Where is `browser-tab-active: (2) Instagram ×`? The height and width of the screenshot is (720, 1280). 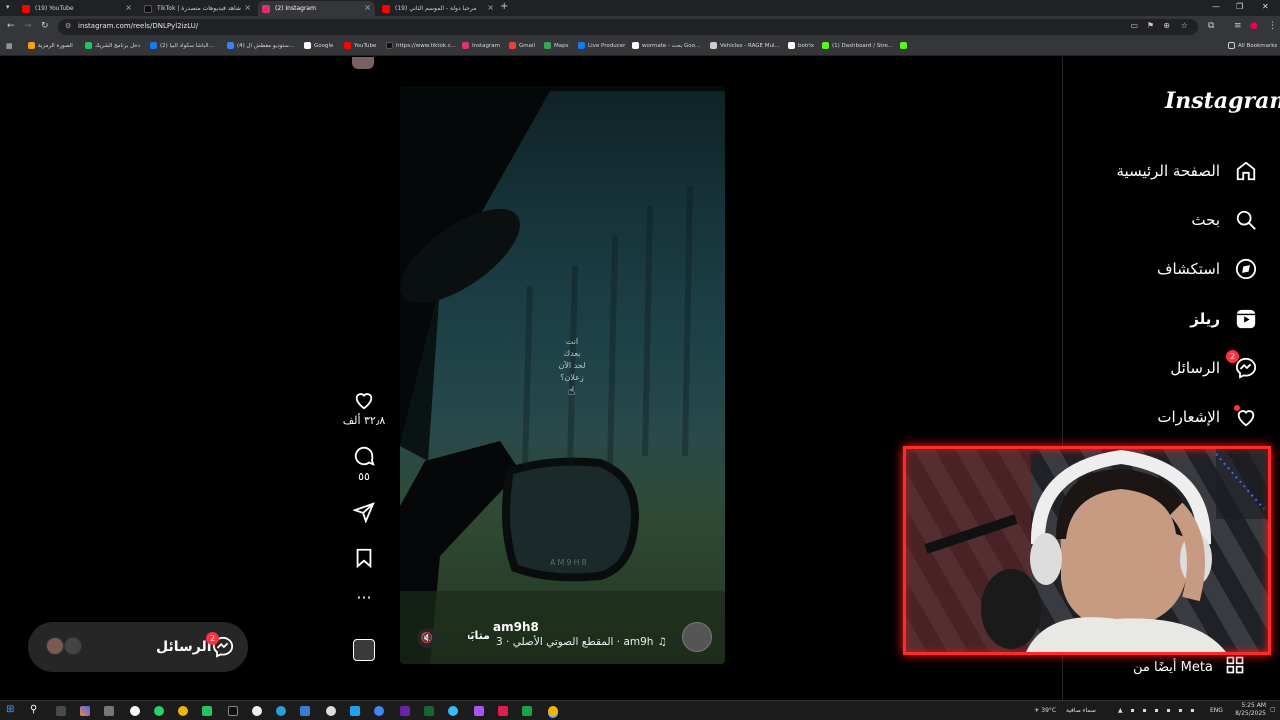
browser-tab-active: (2) Instagram × is located at coordinates (316, 8).